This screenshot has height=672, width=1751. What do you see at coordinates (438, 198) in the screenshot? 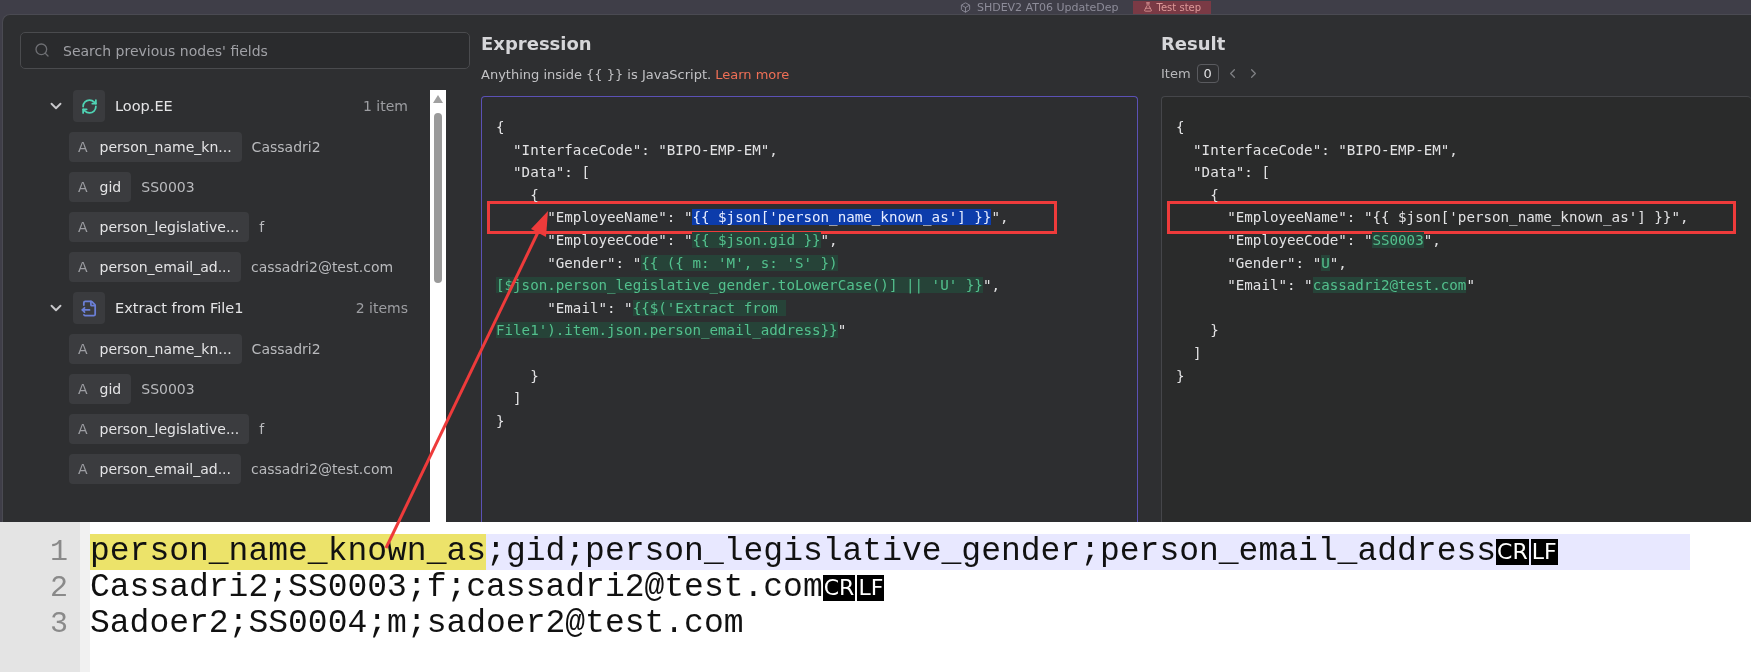
I see `scroll-thumb` at bounding box center [438, 198].